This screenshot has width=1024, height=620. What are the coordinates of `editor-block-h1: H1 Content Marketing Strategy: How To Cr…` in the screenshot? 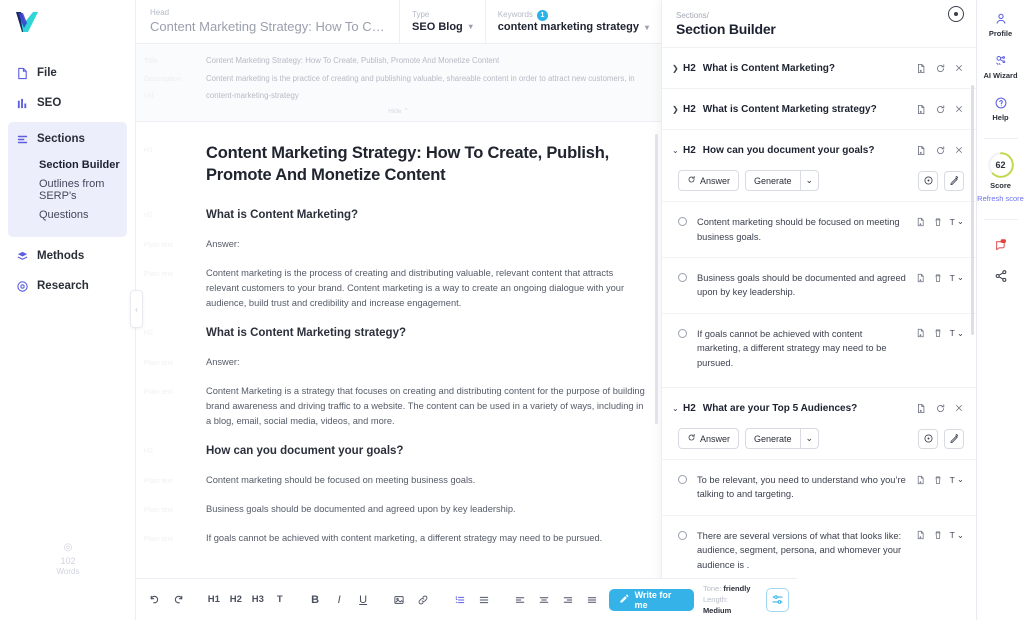 It's located at (398, 164).